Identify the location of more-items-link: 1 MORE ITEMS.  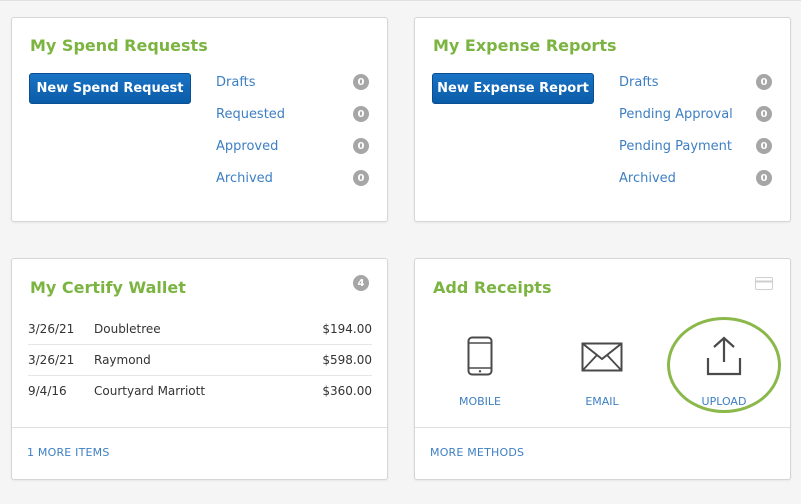
(68, 452).